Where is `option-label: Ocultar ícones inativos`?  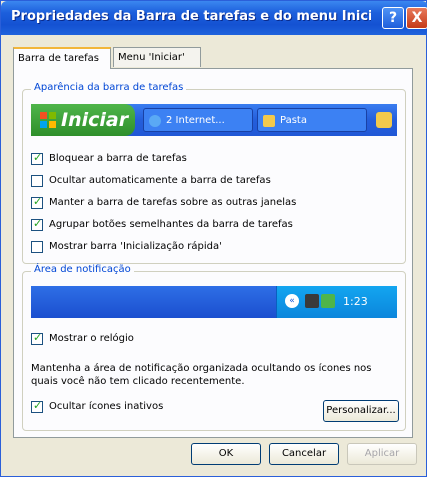
option-label: Ocultar ícones inativos is located at coordinates (106, 406).